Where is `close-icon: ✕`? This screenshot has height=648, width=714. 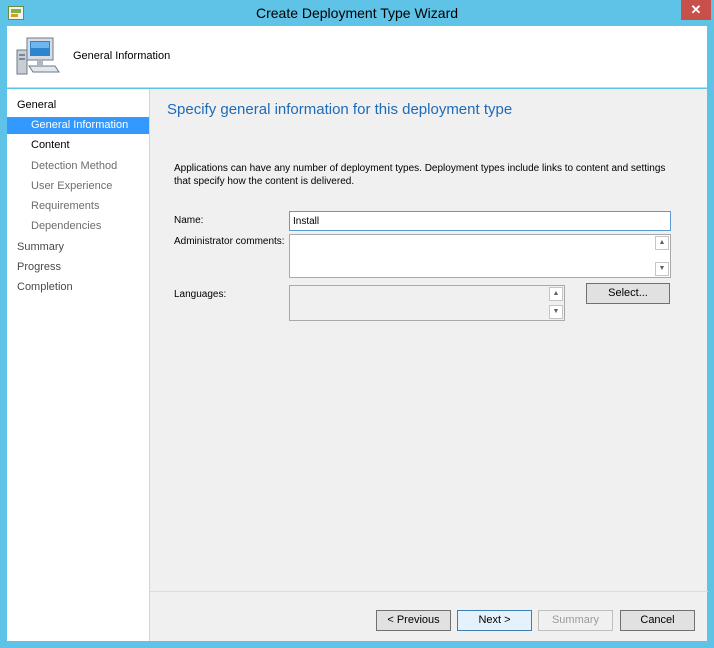 close-icon: ✕ is located at coordinates (696, 9).